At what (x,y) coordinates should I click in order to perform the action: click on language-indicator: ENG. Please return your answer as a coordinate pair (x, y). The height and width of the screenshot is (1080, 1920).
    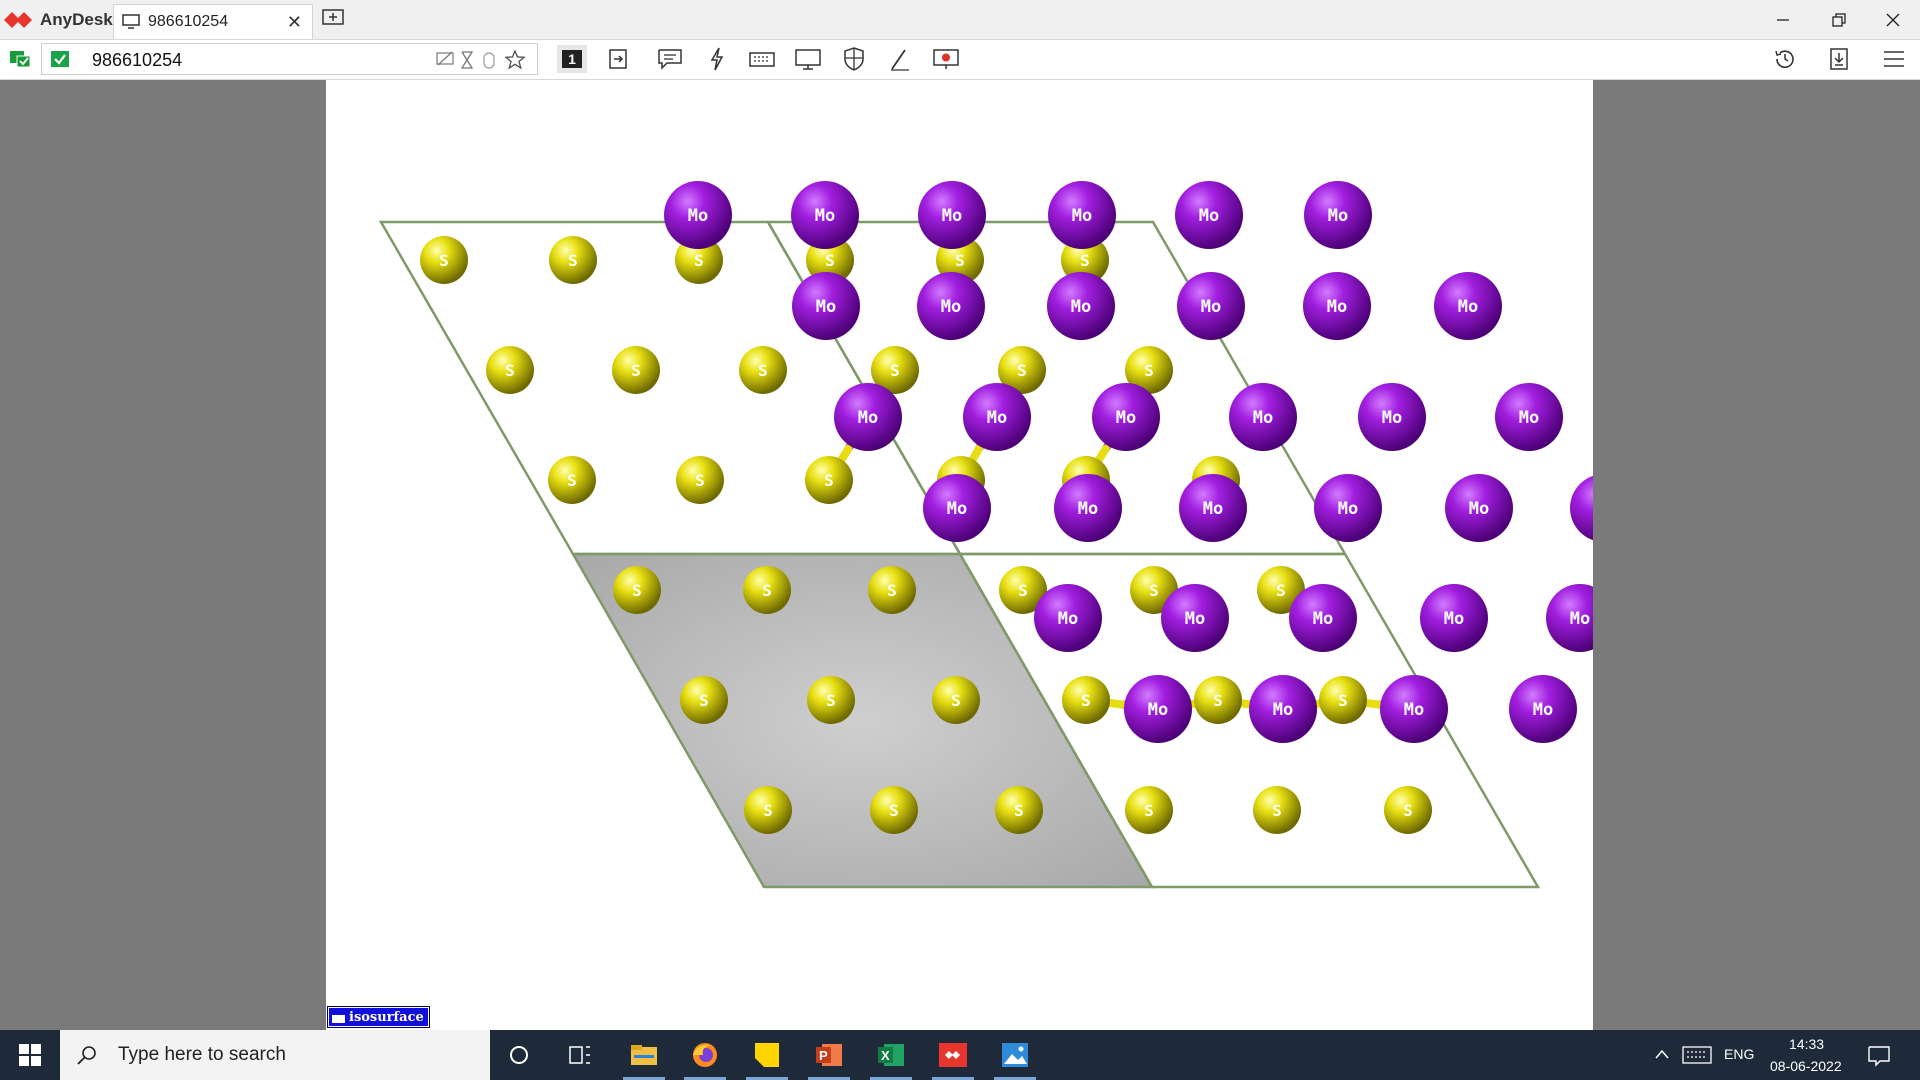
    Looking at the image, I should click on (1739, 1054).